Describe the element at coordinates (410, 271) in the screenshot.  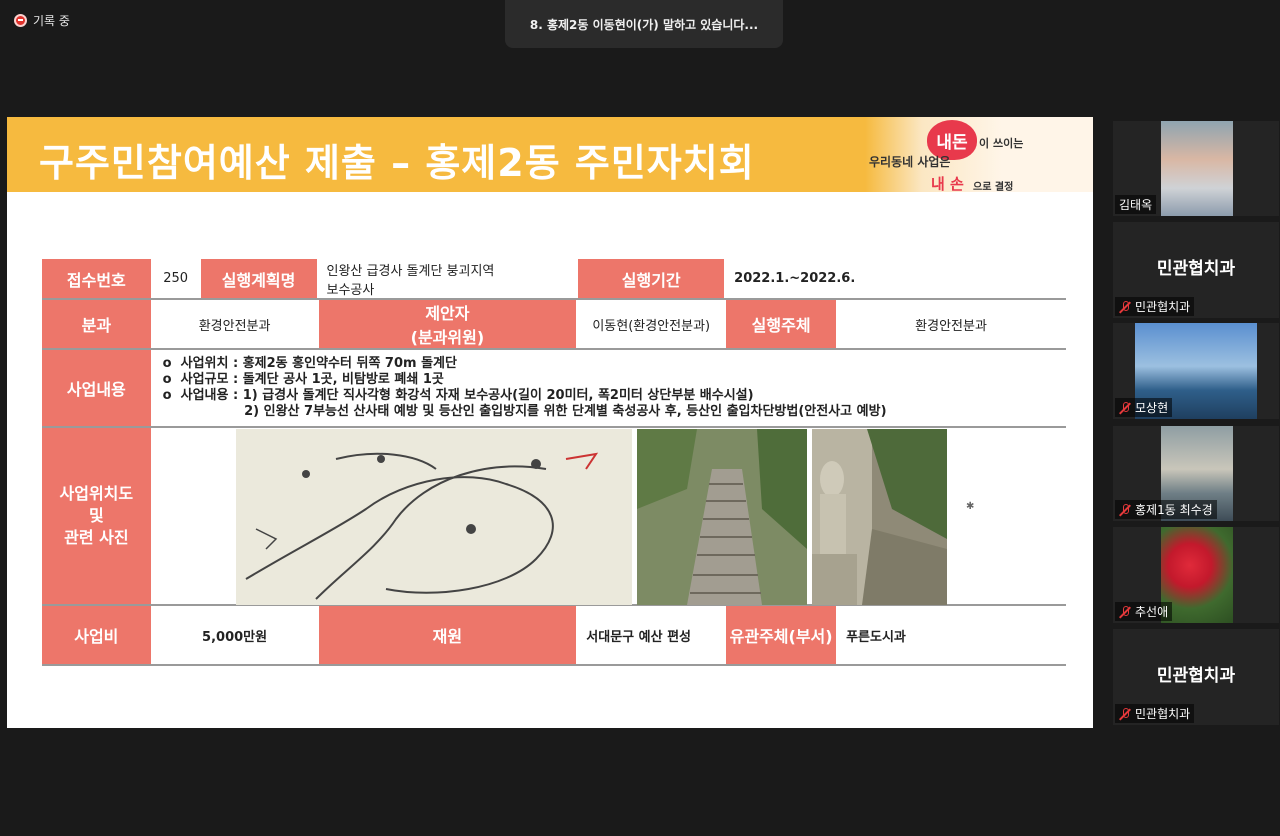
I see `plan-name-line-1: 인왕산 급경사 돌계단 붕괴지역` at that location.